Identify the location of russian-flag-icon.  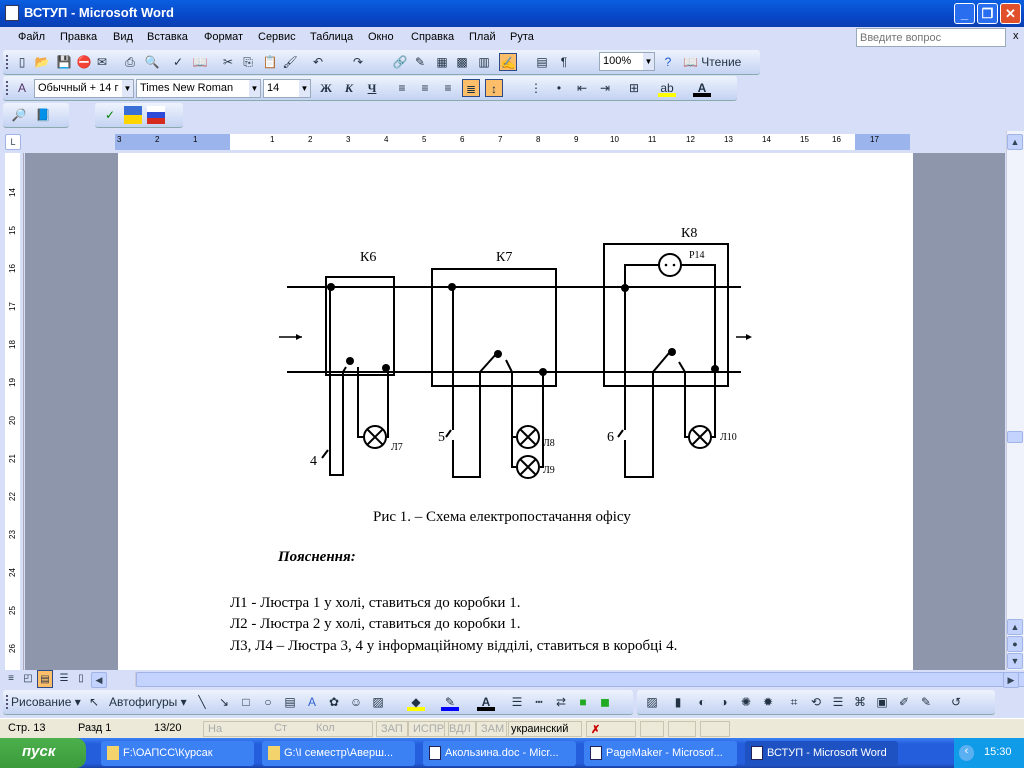
(156, 115).